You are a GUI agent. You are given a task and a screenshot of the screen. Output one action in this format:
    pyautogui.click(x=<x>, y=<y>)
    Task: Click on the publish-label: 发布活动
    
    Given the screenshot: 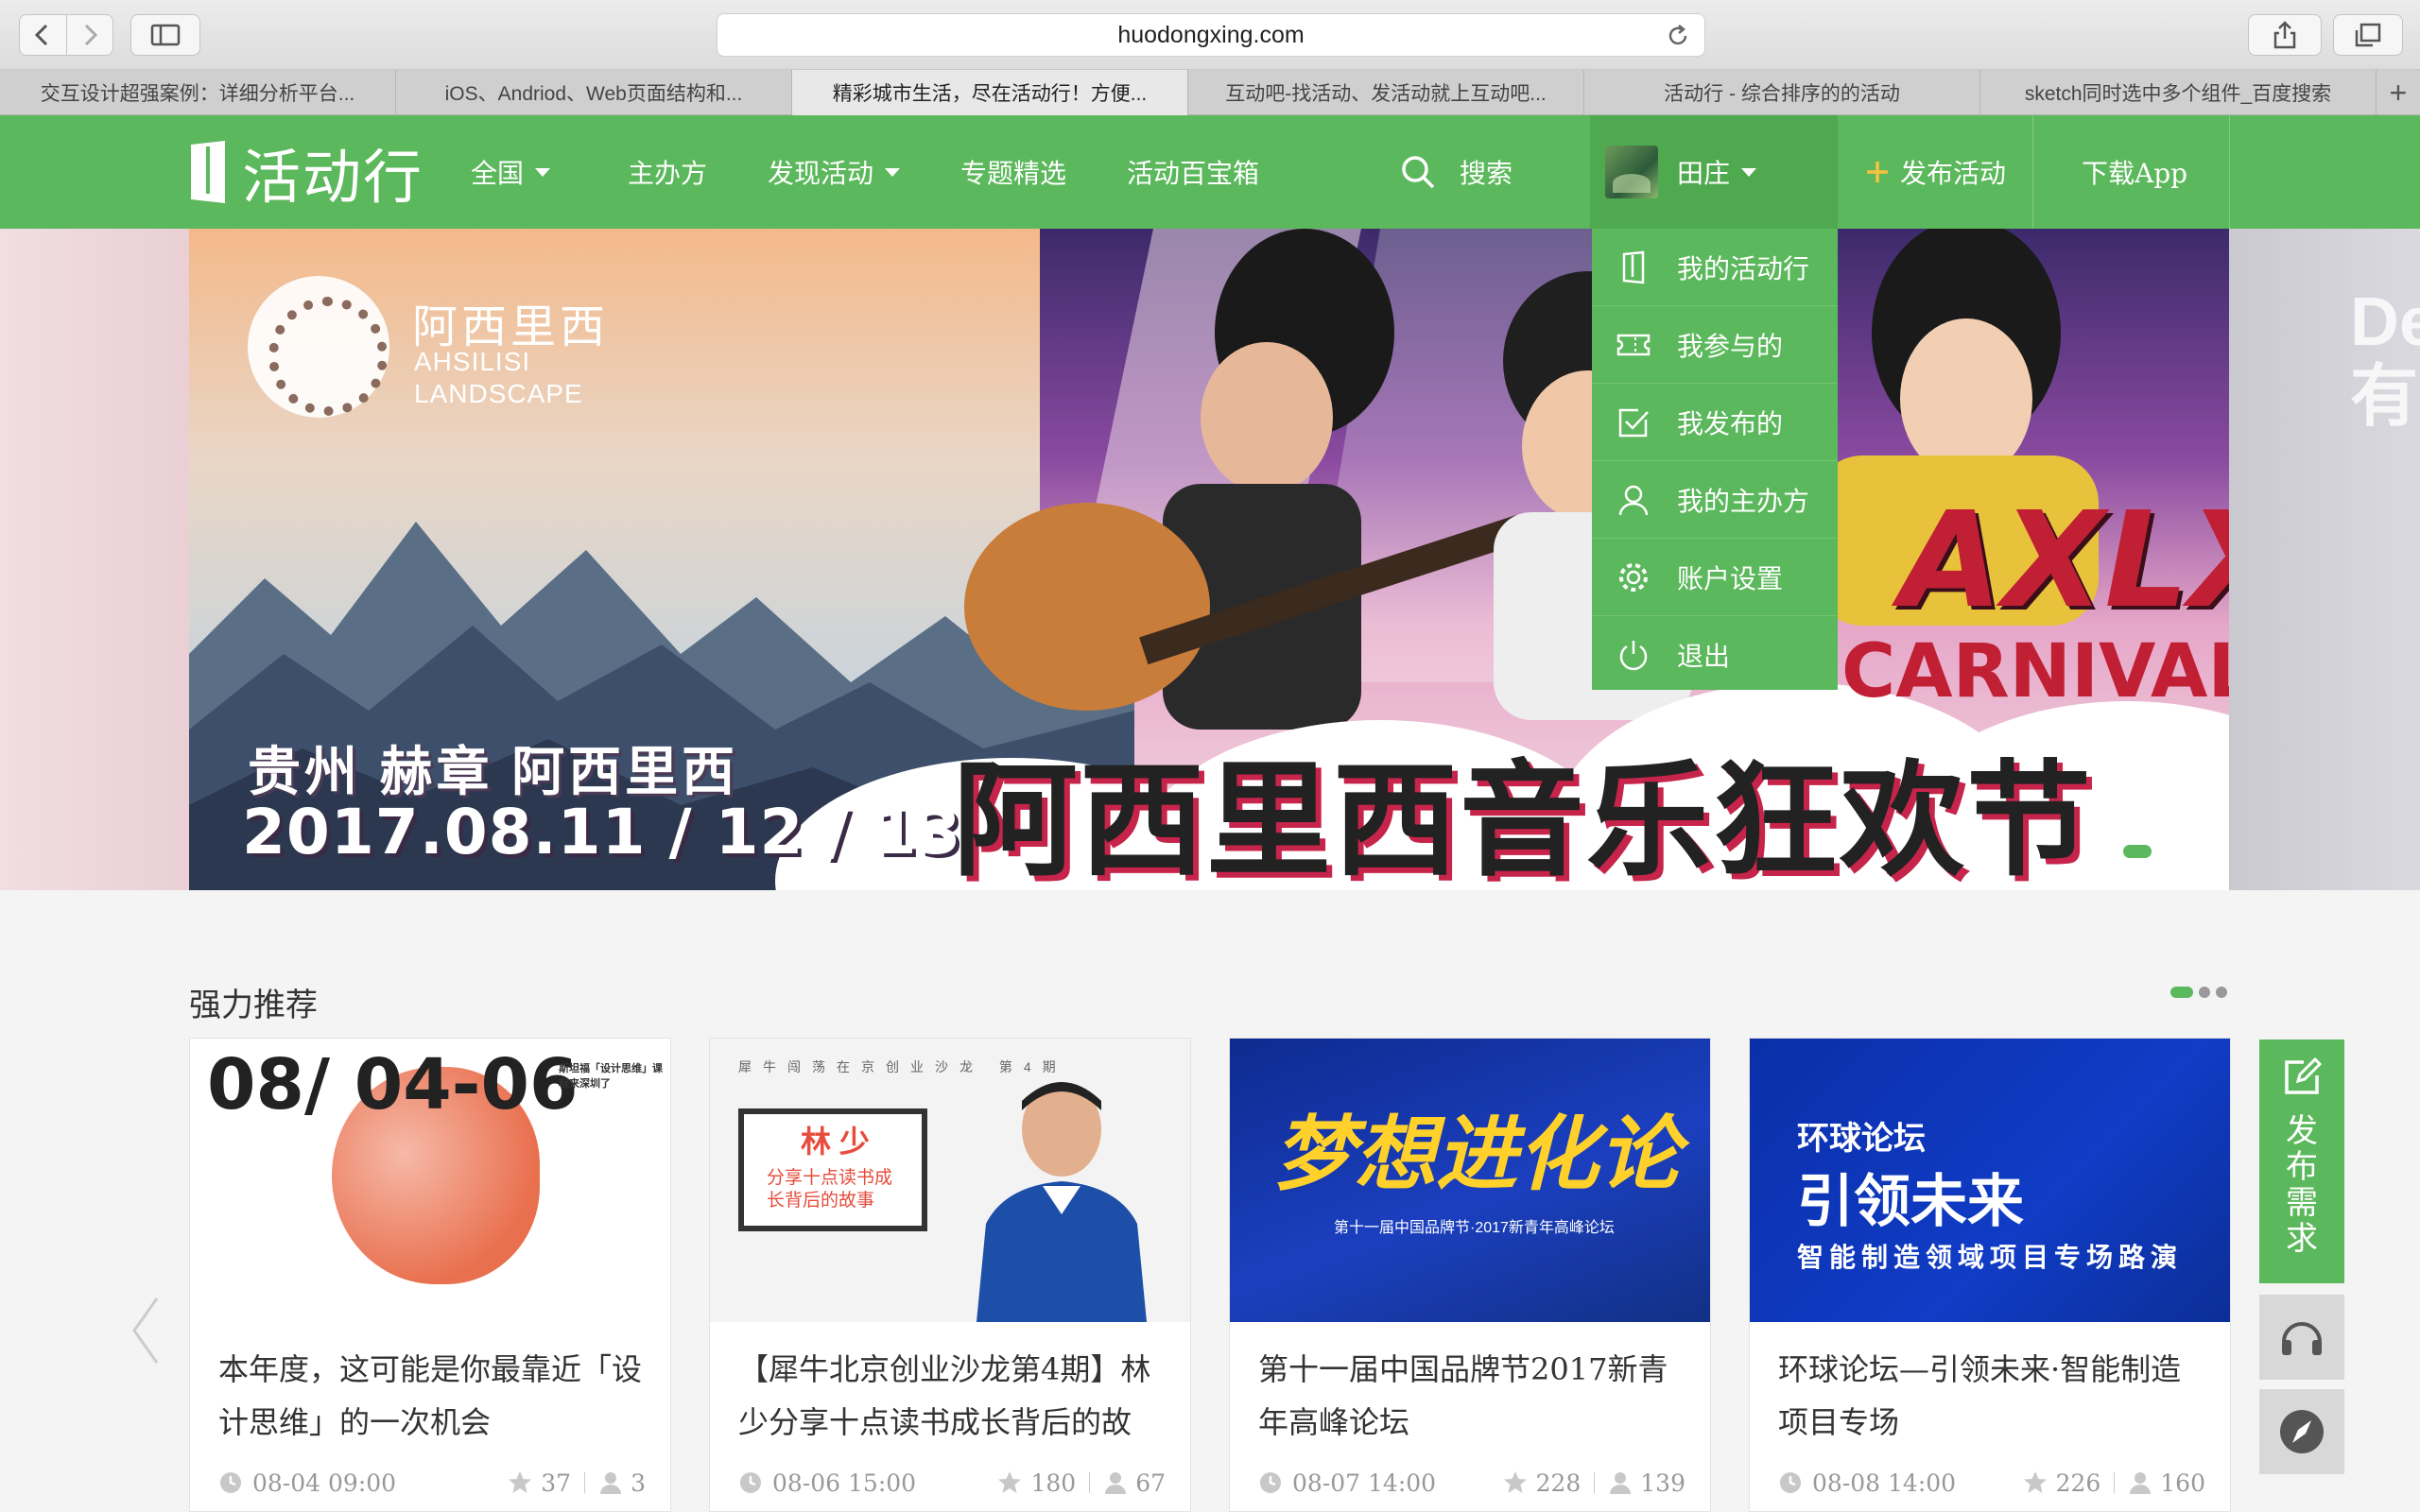 What is the action you would take?
    pyautogui.click(x=1954, y=173)
    